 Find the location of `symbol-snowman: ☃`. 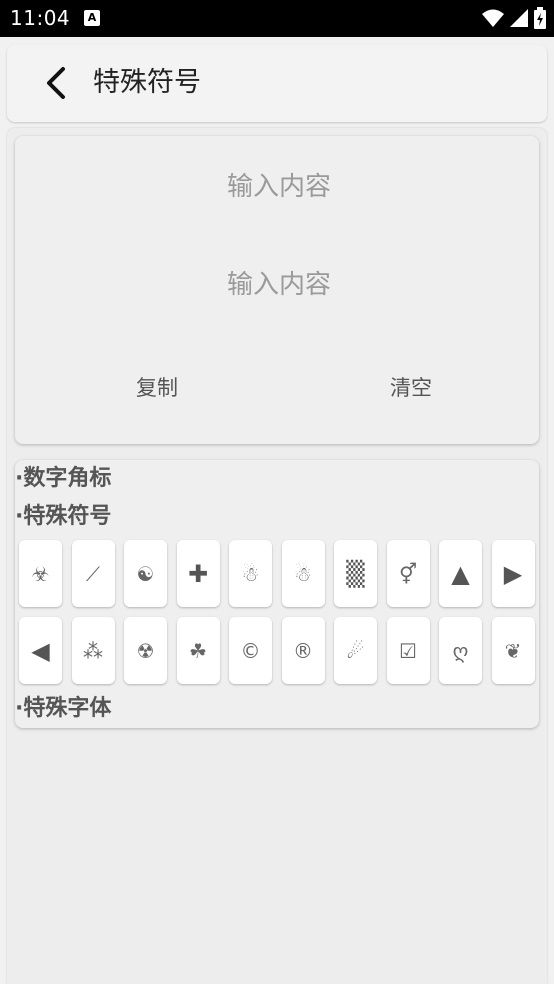

symbol-snowman: ☃ is located at coordinates (250, 573).